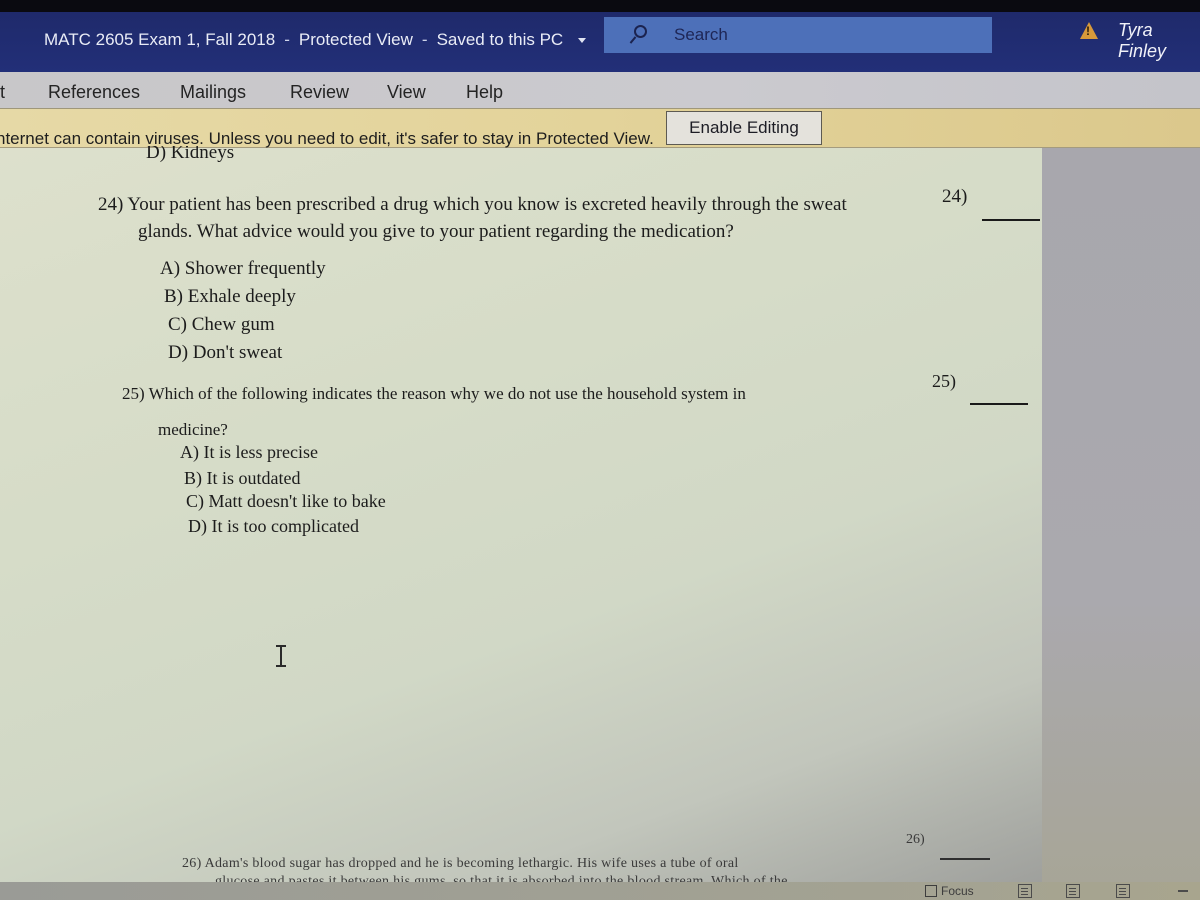 Image resolution: width=1200 pixels, height=900 pixels. What do you see at coordinates (582, 40) in the screenshot?
I see `chevron-down-icon` at bounding box center [582, 40].